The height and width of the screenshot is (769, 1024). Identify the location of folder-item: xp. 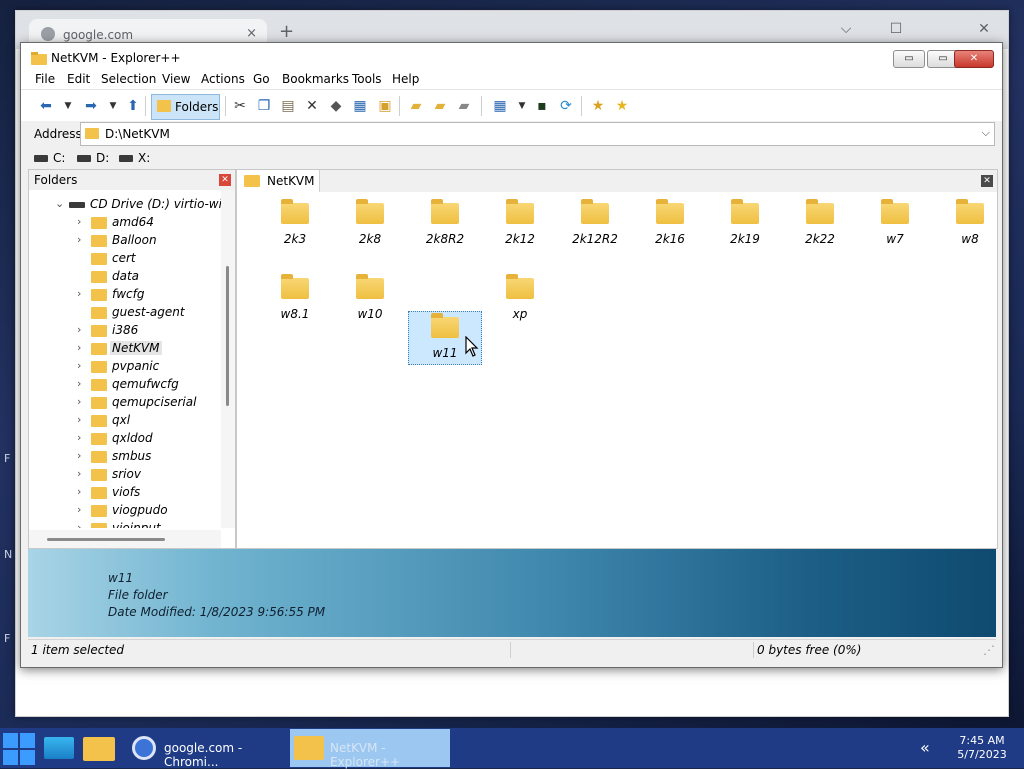
(520, 299).